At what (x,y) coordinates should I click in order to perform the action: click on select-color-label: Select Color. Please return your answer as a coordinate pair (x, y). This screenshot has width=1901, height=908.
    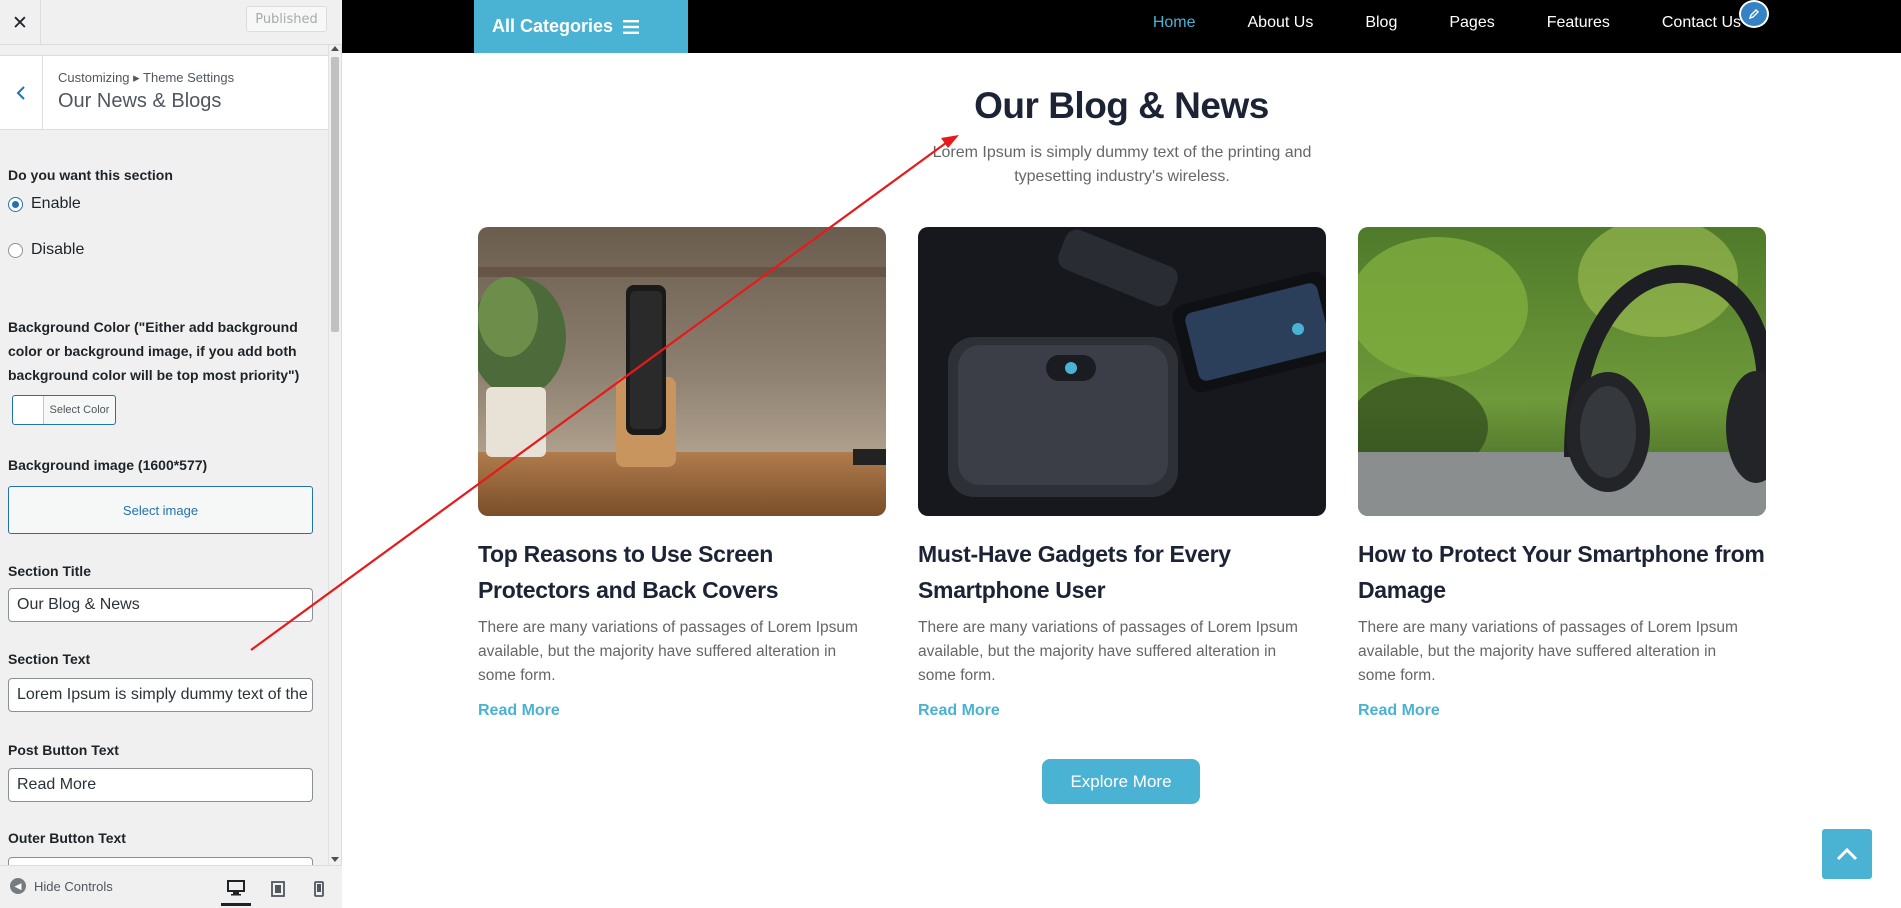
    Looking at the image, I should click on (79, 410).